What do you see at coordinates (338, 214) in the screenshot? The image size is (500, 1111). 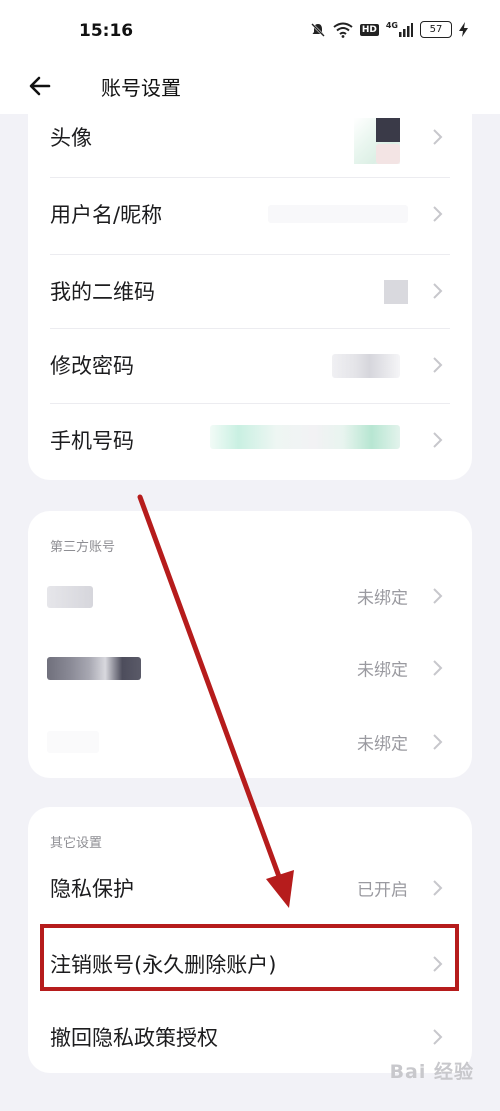 I see `username-value-redacted` at bounding box center [338, 214].